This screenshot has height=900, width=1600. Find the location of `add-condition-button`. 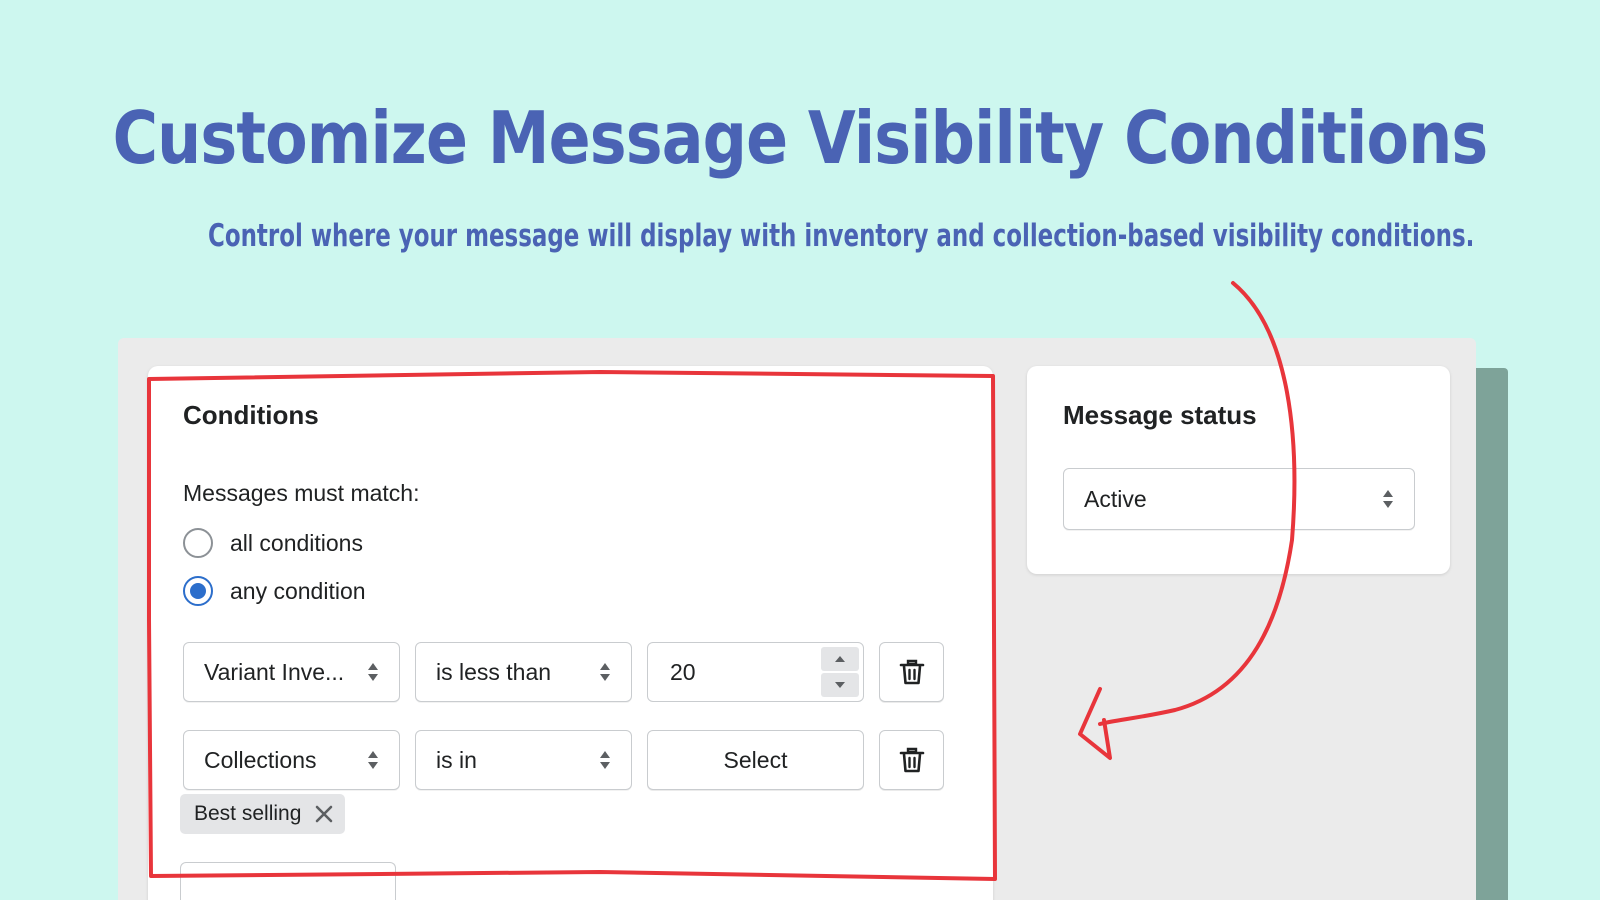

add-condition-button is located at coordinates (288, 881).